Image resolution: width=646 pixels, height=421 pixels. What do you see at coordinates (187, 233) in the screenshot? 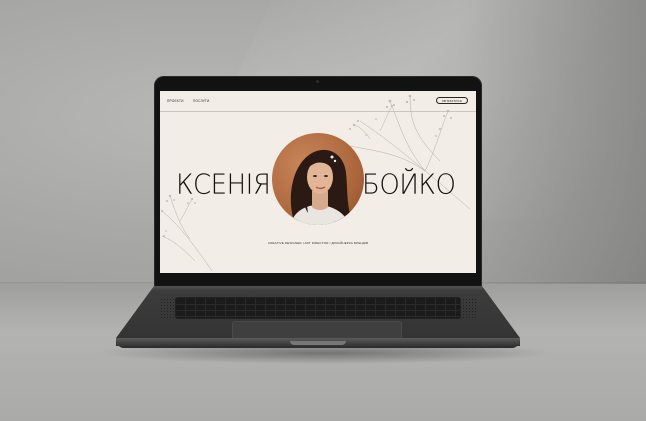
I see `botanical-sprig-icon` at bounding box center [187, 233].